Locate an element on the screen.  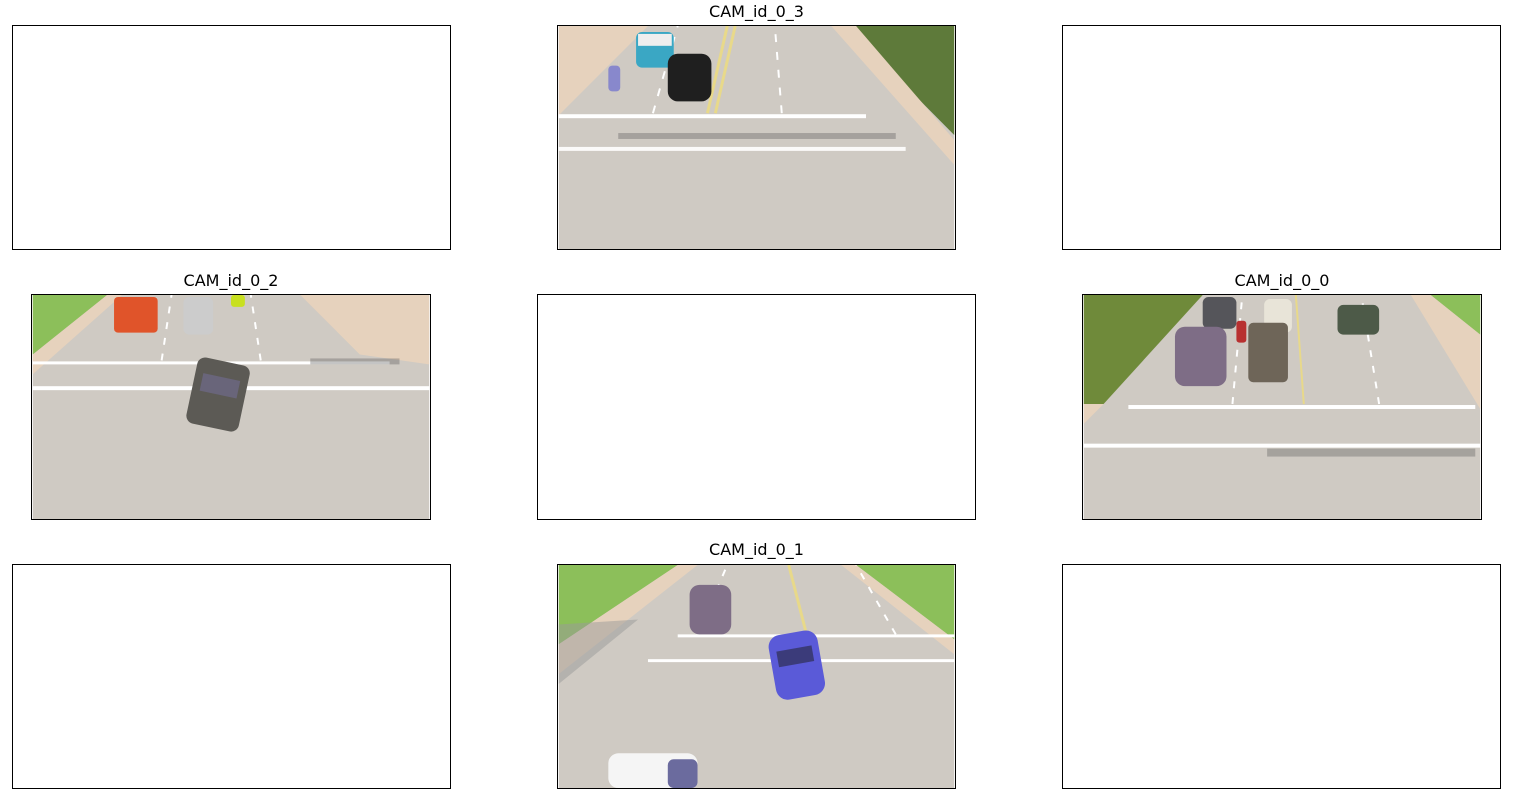
camera-image-cam3 is located at coordinates (756, 137).